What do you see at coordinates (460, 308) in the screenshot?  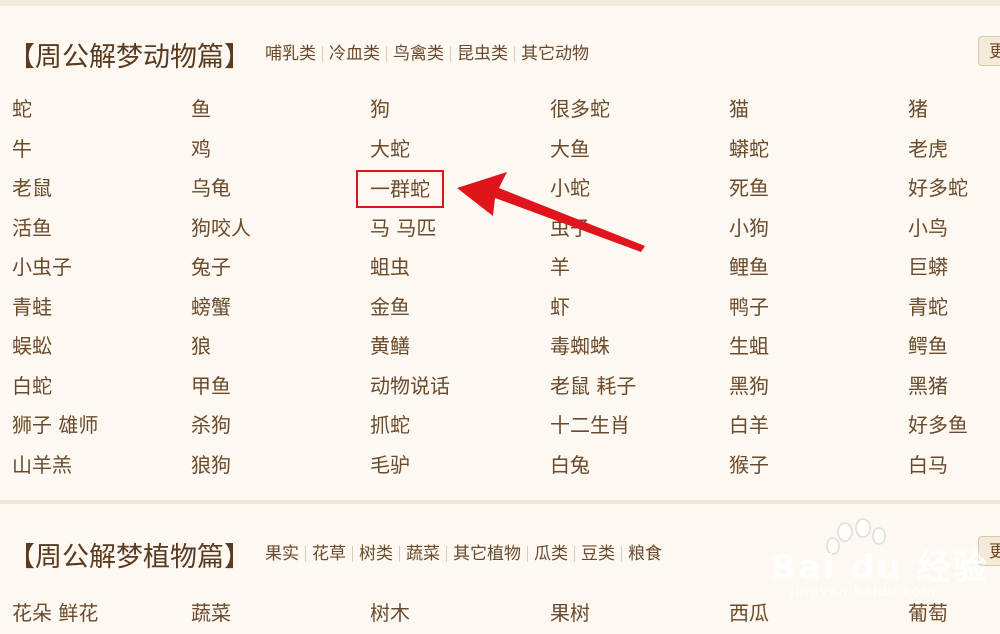 I see `animal-item: 金鱼` at bounding box center [460, 308].